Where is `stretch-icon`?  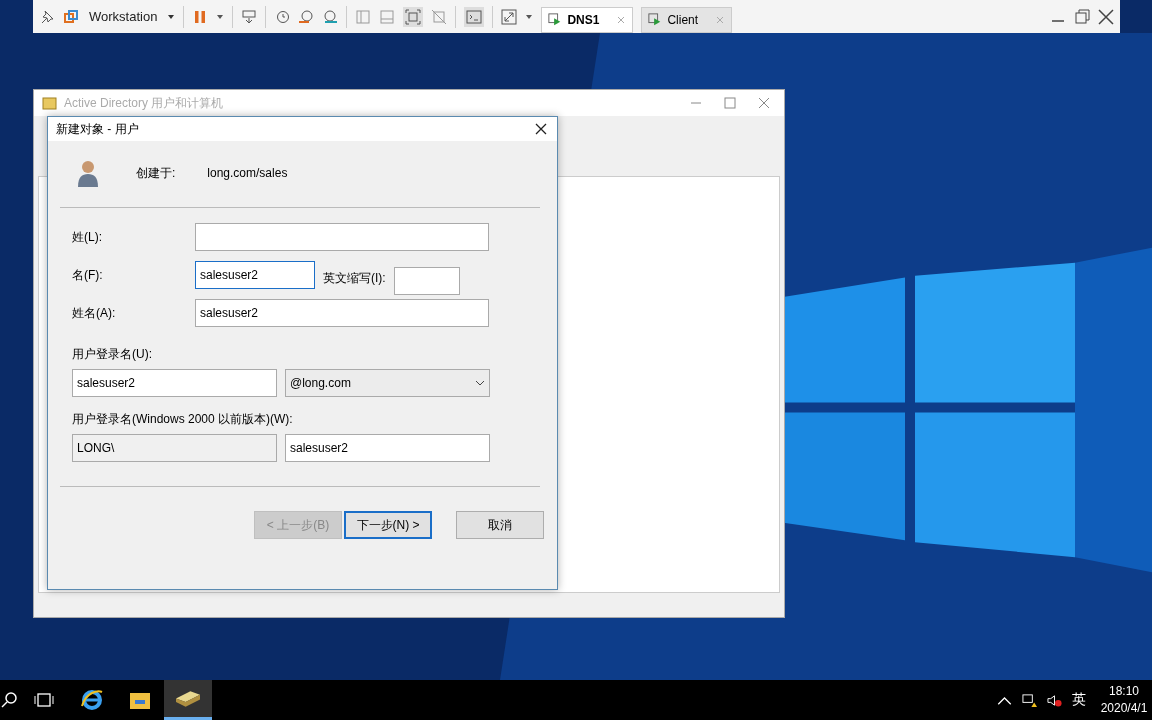 stretch-icon is located at coordinates (509, 16).